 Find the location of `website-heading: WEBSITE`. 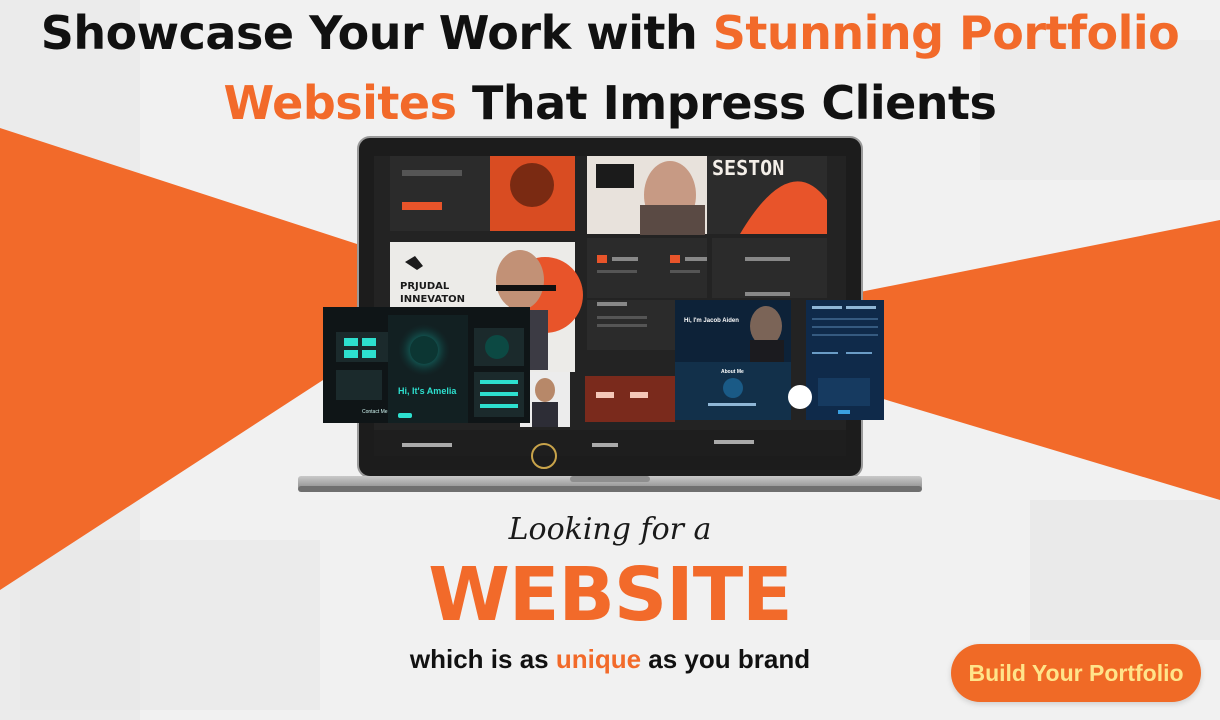

website-heading: WEBSITE is located at coordinates (610, 595).